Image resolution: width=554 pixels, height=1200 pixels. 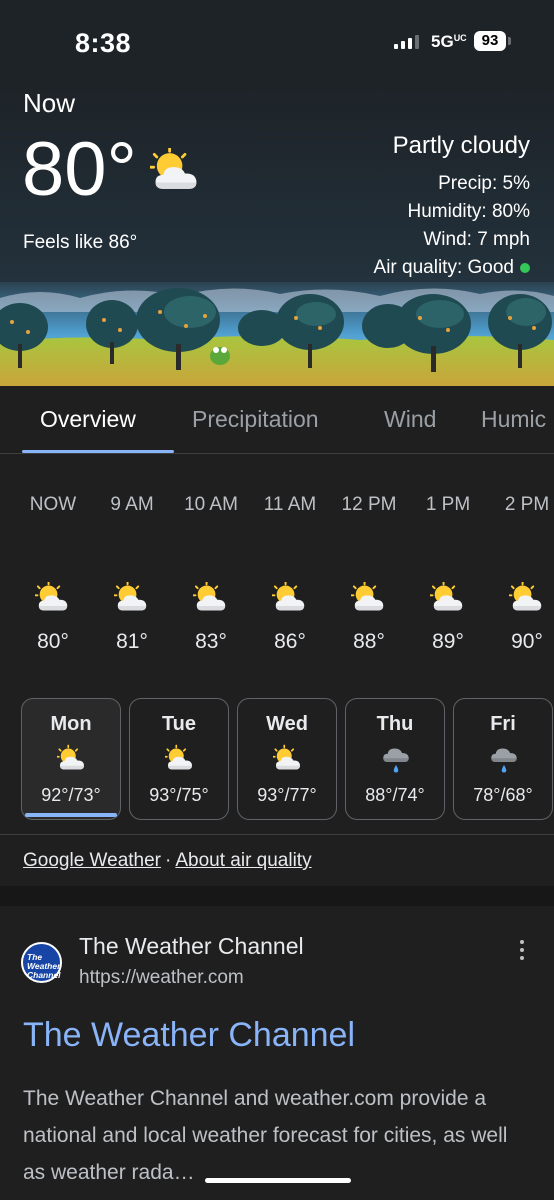 What do you see at coordinates (53, 641) in the screenshot?
I see `hour-temperature: 80°` at bounding box center [53, 641].